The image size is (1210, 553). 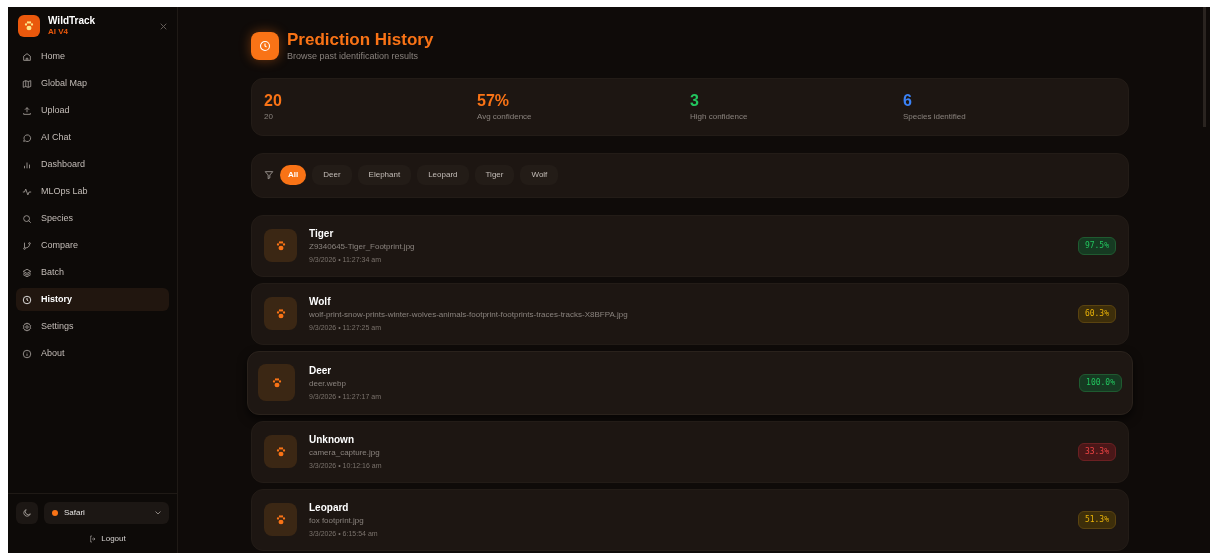 What do you see at coordinates (322, 234) in the screenshot?
I see `species-name: Tiger` at bounding box center [322, 234].